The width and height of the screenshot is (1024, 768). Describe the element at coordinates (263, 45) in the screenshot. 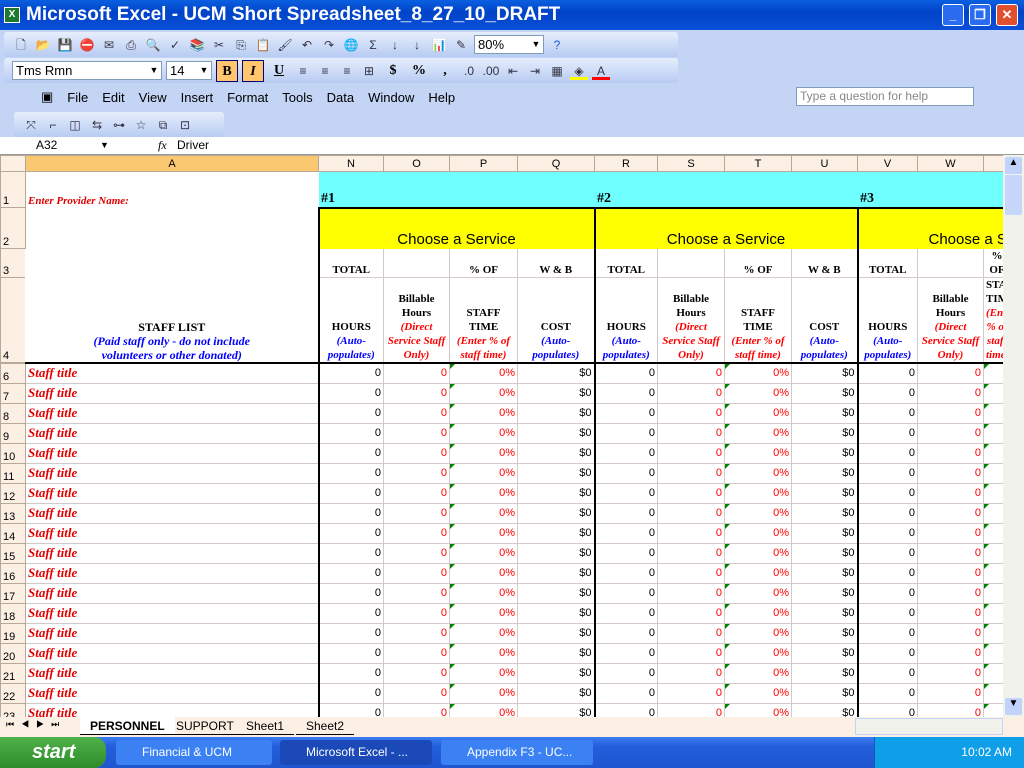

I see `paste-icon: 📋` at that location.